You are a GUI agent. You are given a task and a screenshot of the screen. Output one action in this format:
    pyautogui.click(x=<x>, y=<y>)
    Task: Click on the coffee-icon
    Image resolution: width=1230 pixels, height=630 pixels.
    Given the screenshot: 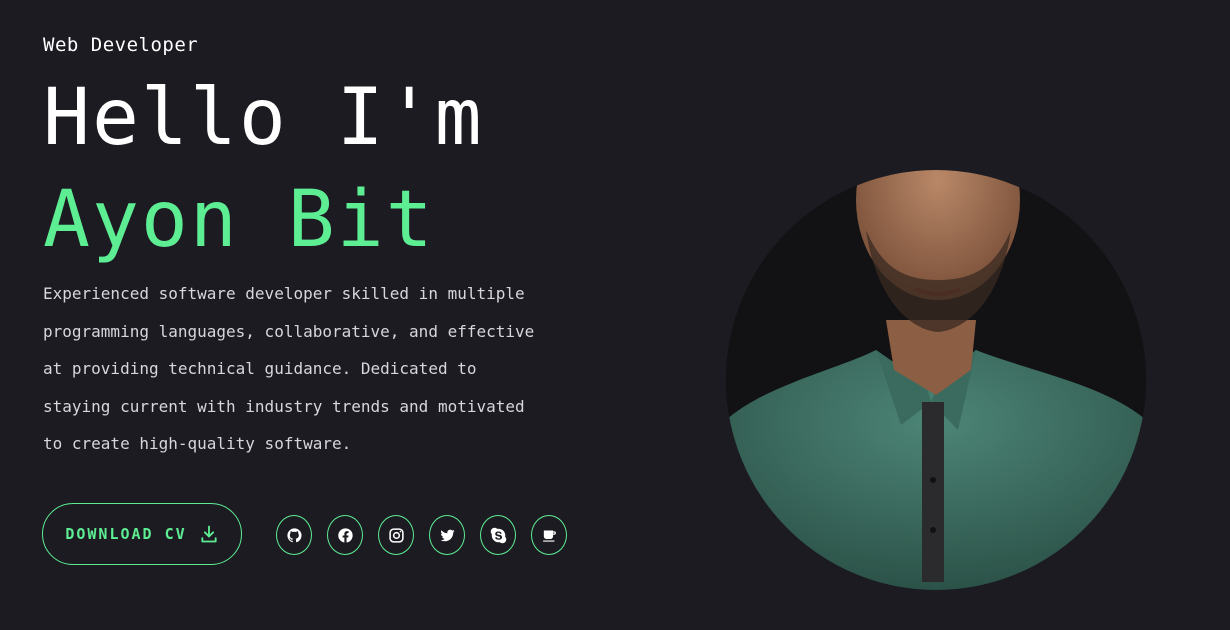 What is the action you would take?
    pyautogui.click(x=549, y=536)
    